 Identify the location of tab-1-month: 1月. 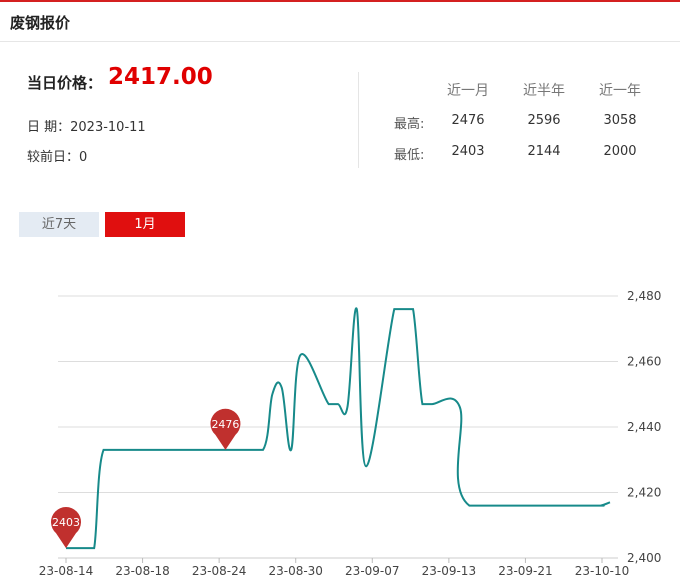
(145, 224).